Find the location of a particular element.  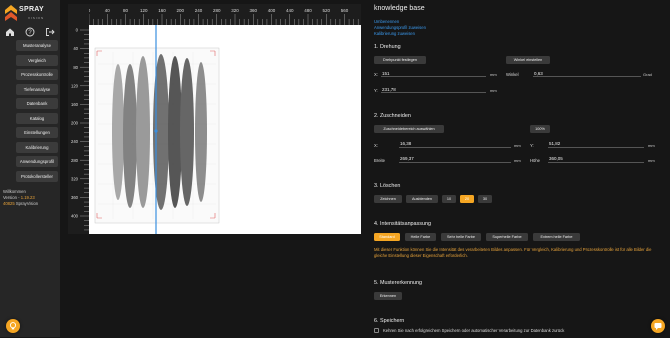

device-line: 40825 SprayVision is located at coordinates (20, 204).